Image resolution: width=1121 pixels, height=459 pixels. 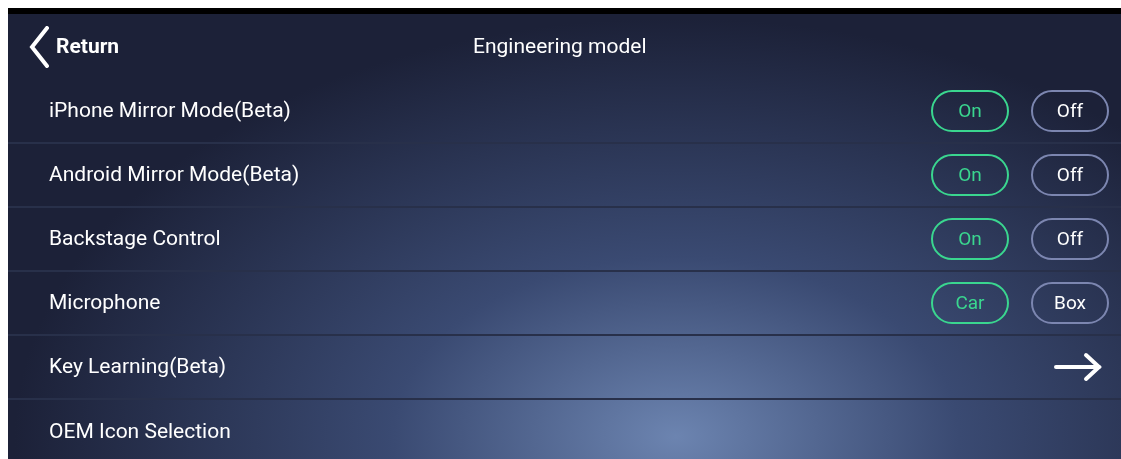 What do you see at coordinates (105, 303) in the screenshot?
I see `setting-label: Microphone` at bounding box center [105, 303].